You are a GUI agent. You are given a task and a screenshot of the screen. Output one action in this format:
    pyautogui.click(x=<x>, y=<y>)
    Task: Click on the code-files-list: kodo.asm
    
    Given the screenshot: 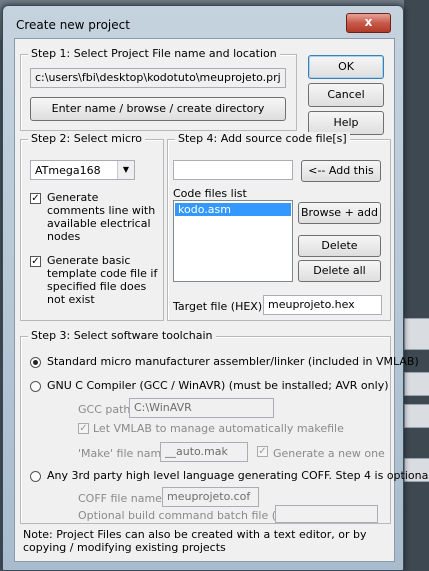 What is the action you would take?
    pyautogui.click(x=233, y=241)
    